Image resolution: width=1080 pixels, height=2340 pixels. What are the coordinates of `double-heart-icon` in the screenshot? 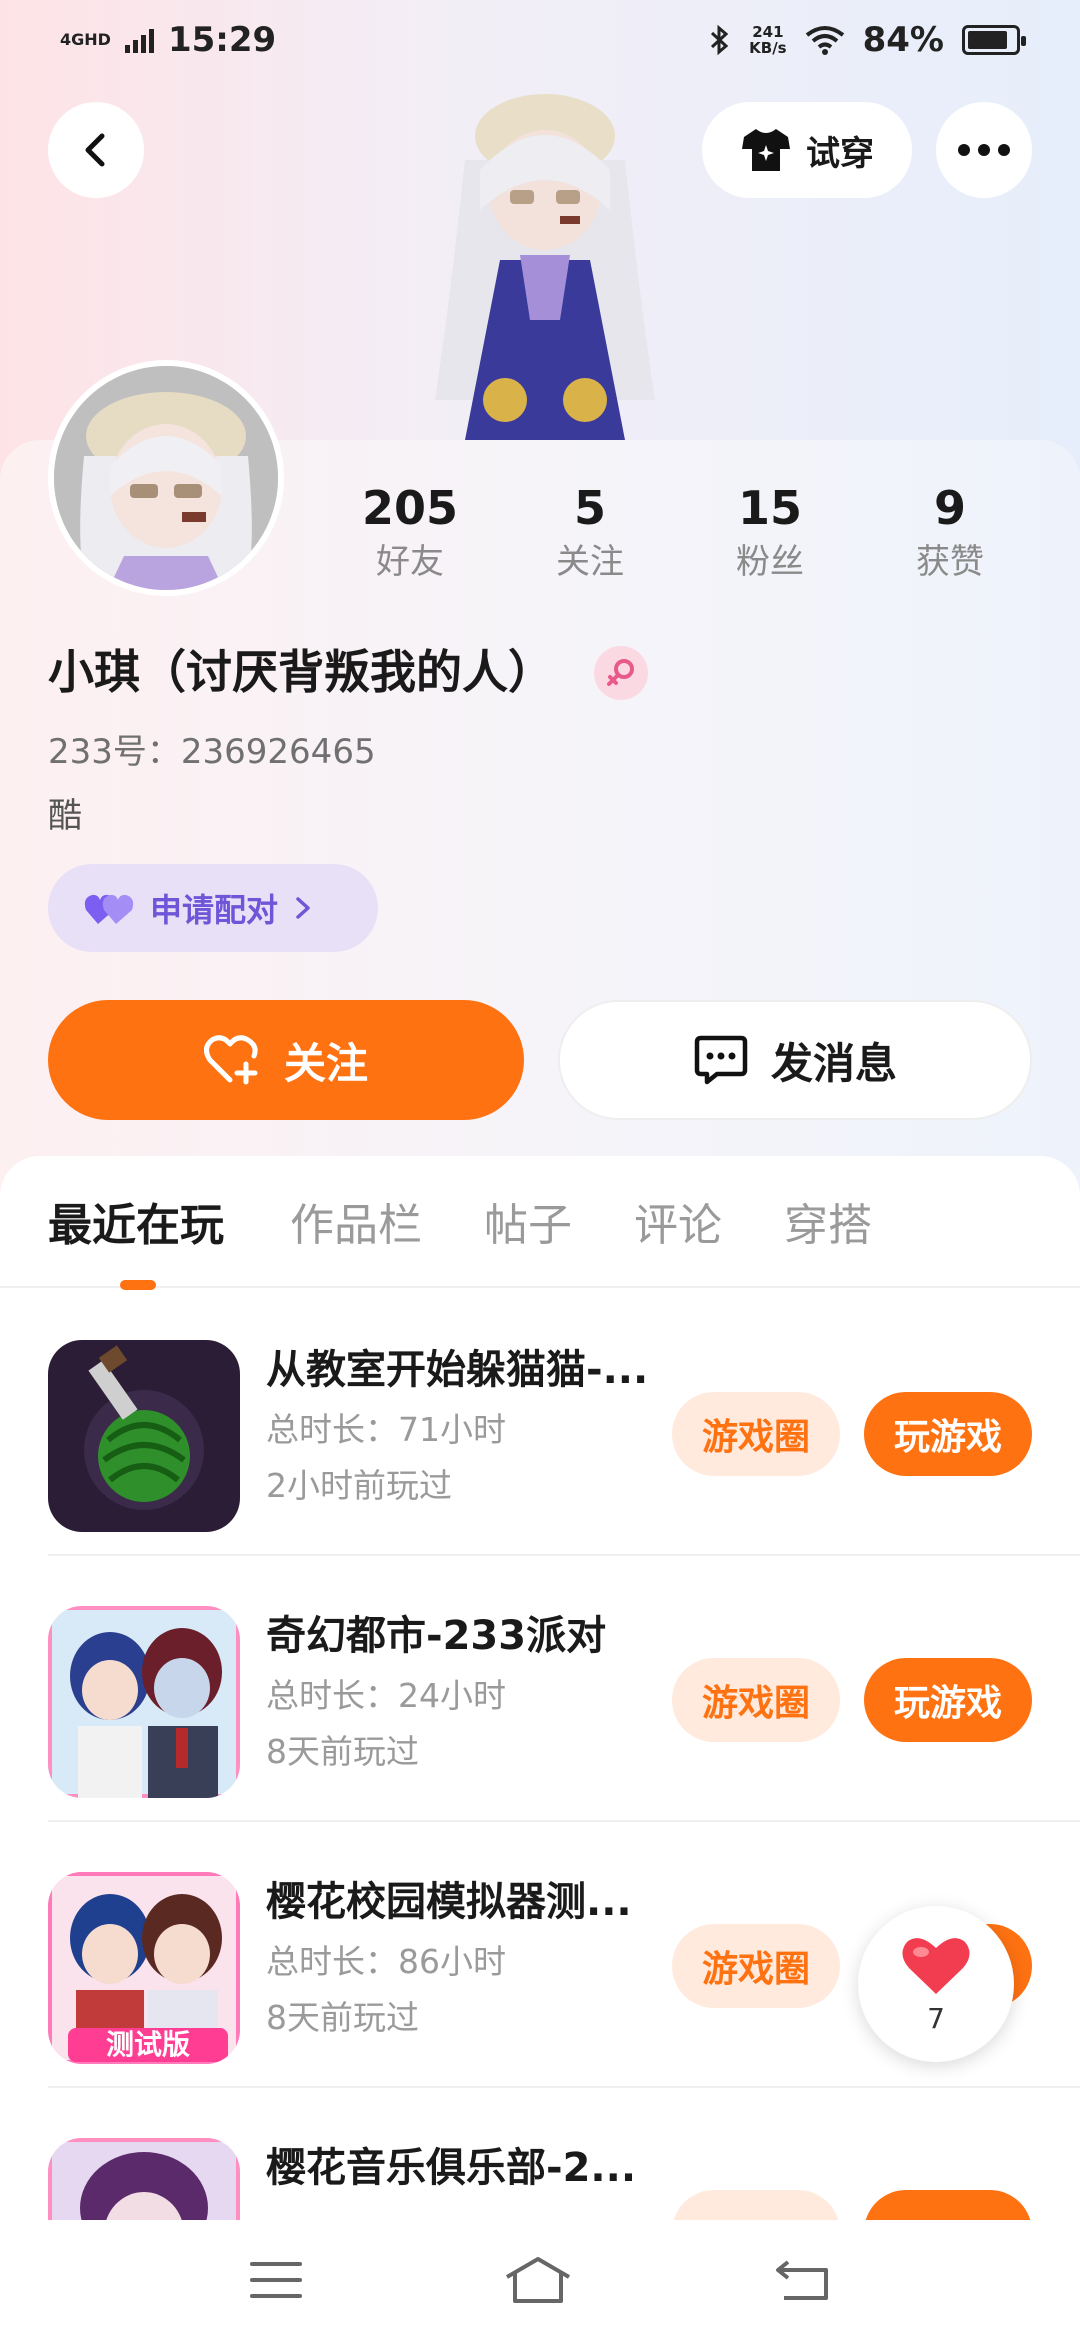 It's located at (109, 909).